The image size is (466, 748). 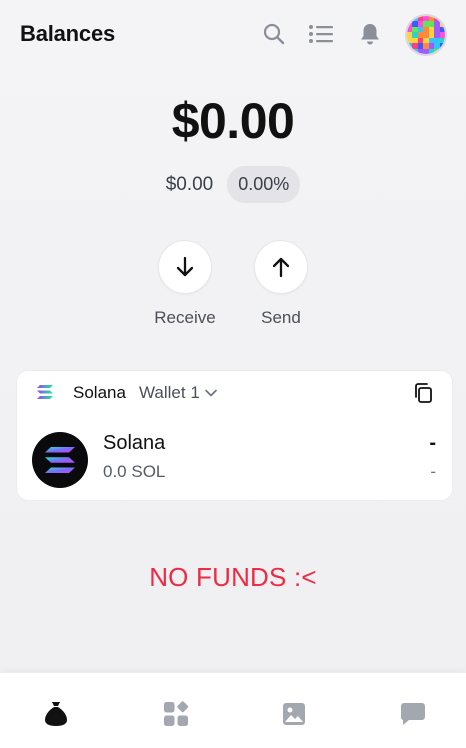 I want to click on token-row-solana: Solana 0.0 SOL - -, so click(x=234, y=460).